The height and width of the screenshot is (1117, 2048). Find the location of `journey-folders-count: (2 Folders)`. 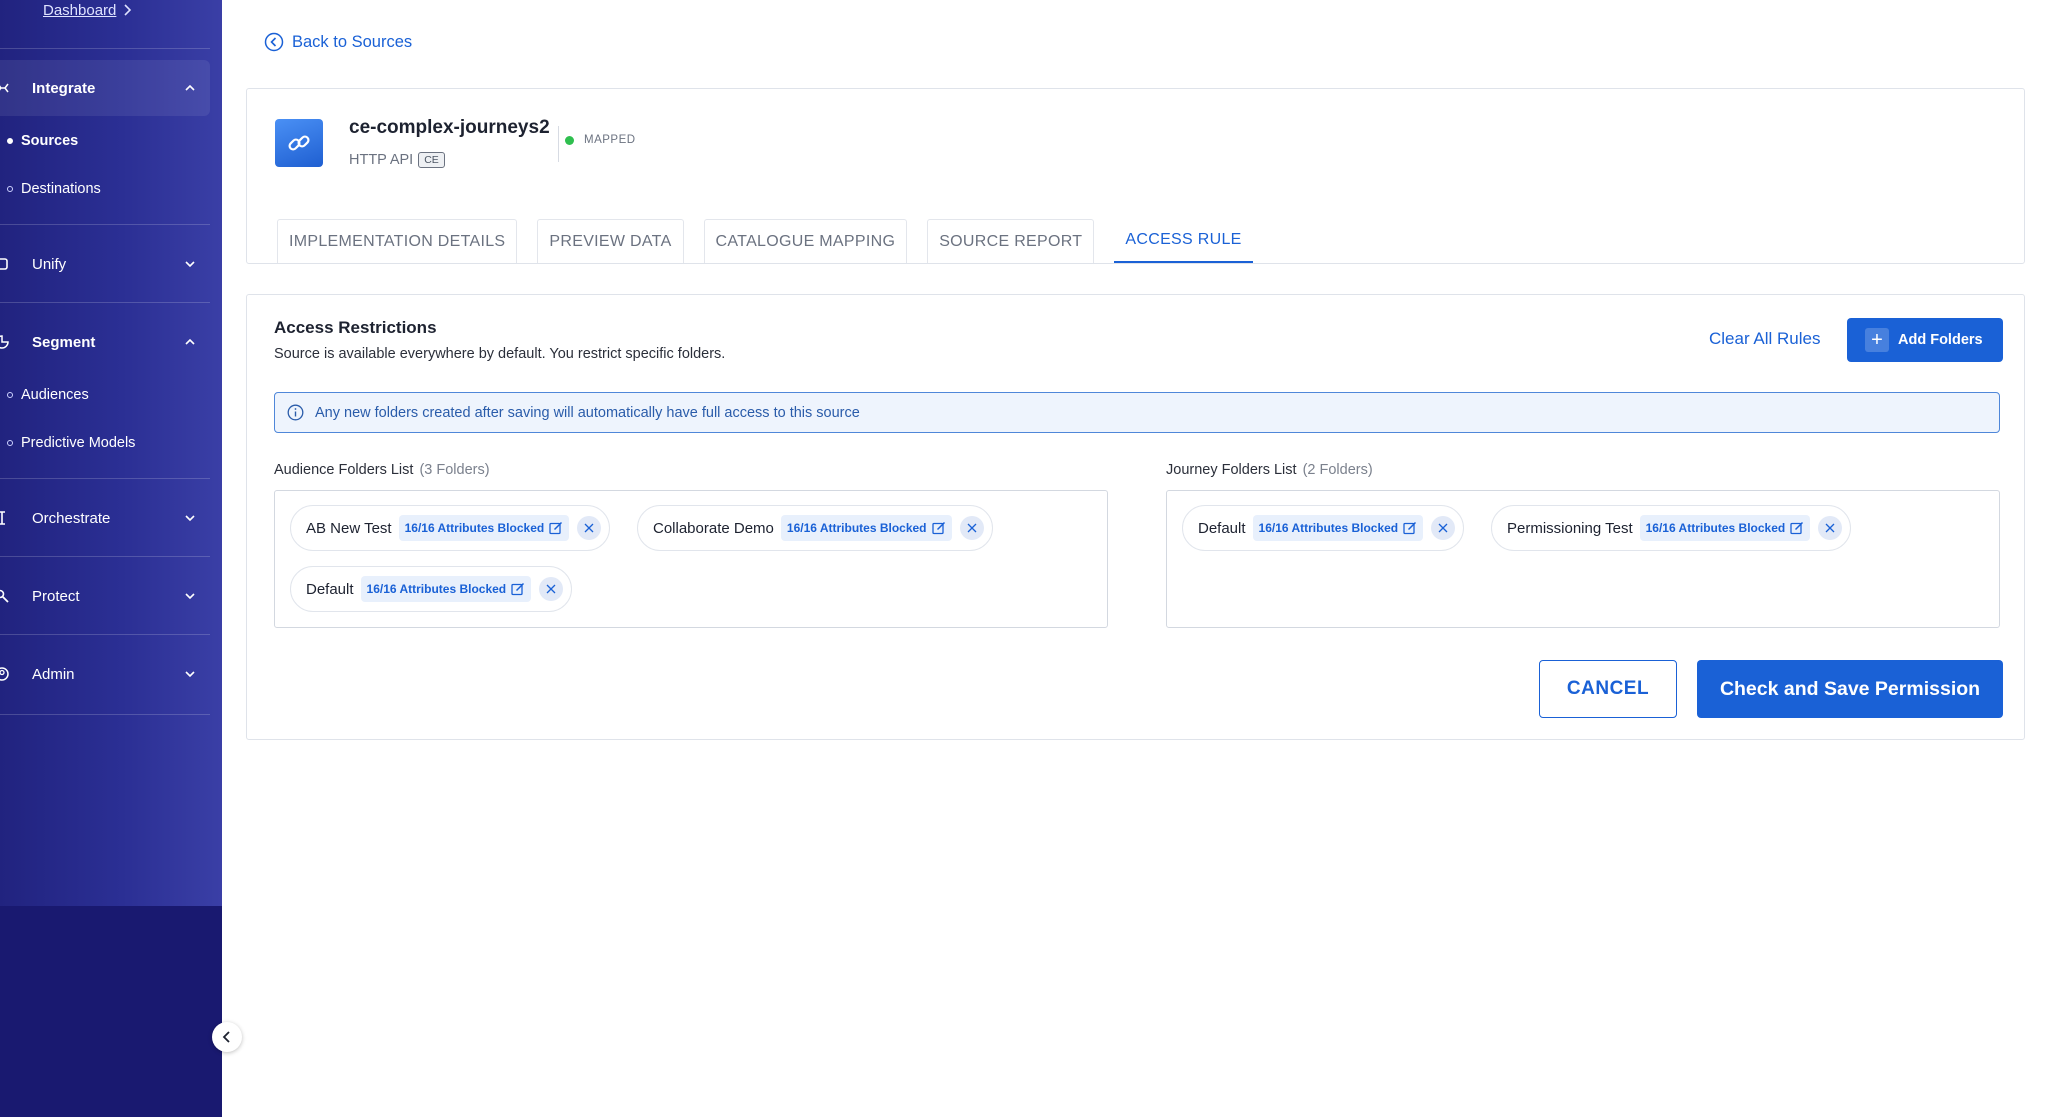

journey-folders-count: (2 Folders) is located at coordinates (1337, 470).